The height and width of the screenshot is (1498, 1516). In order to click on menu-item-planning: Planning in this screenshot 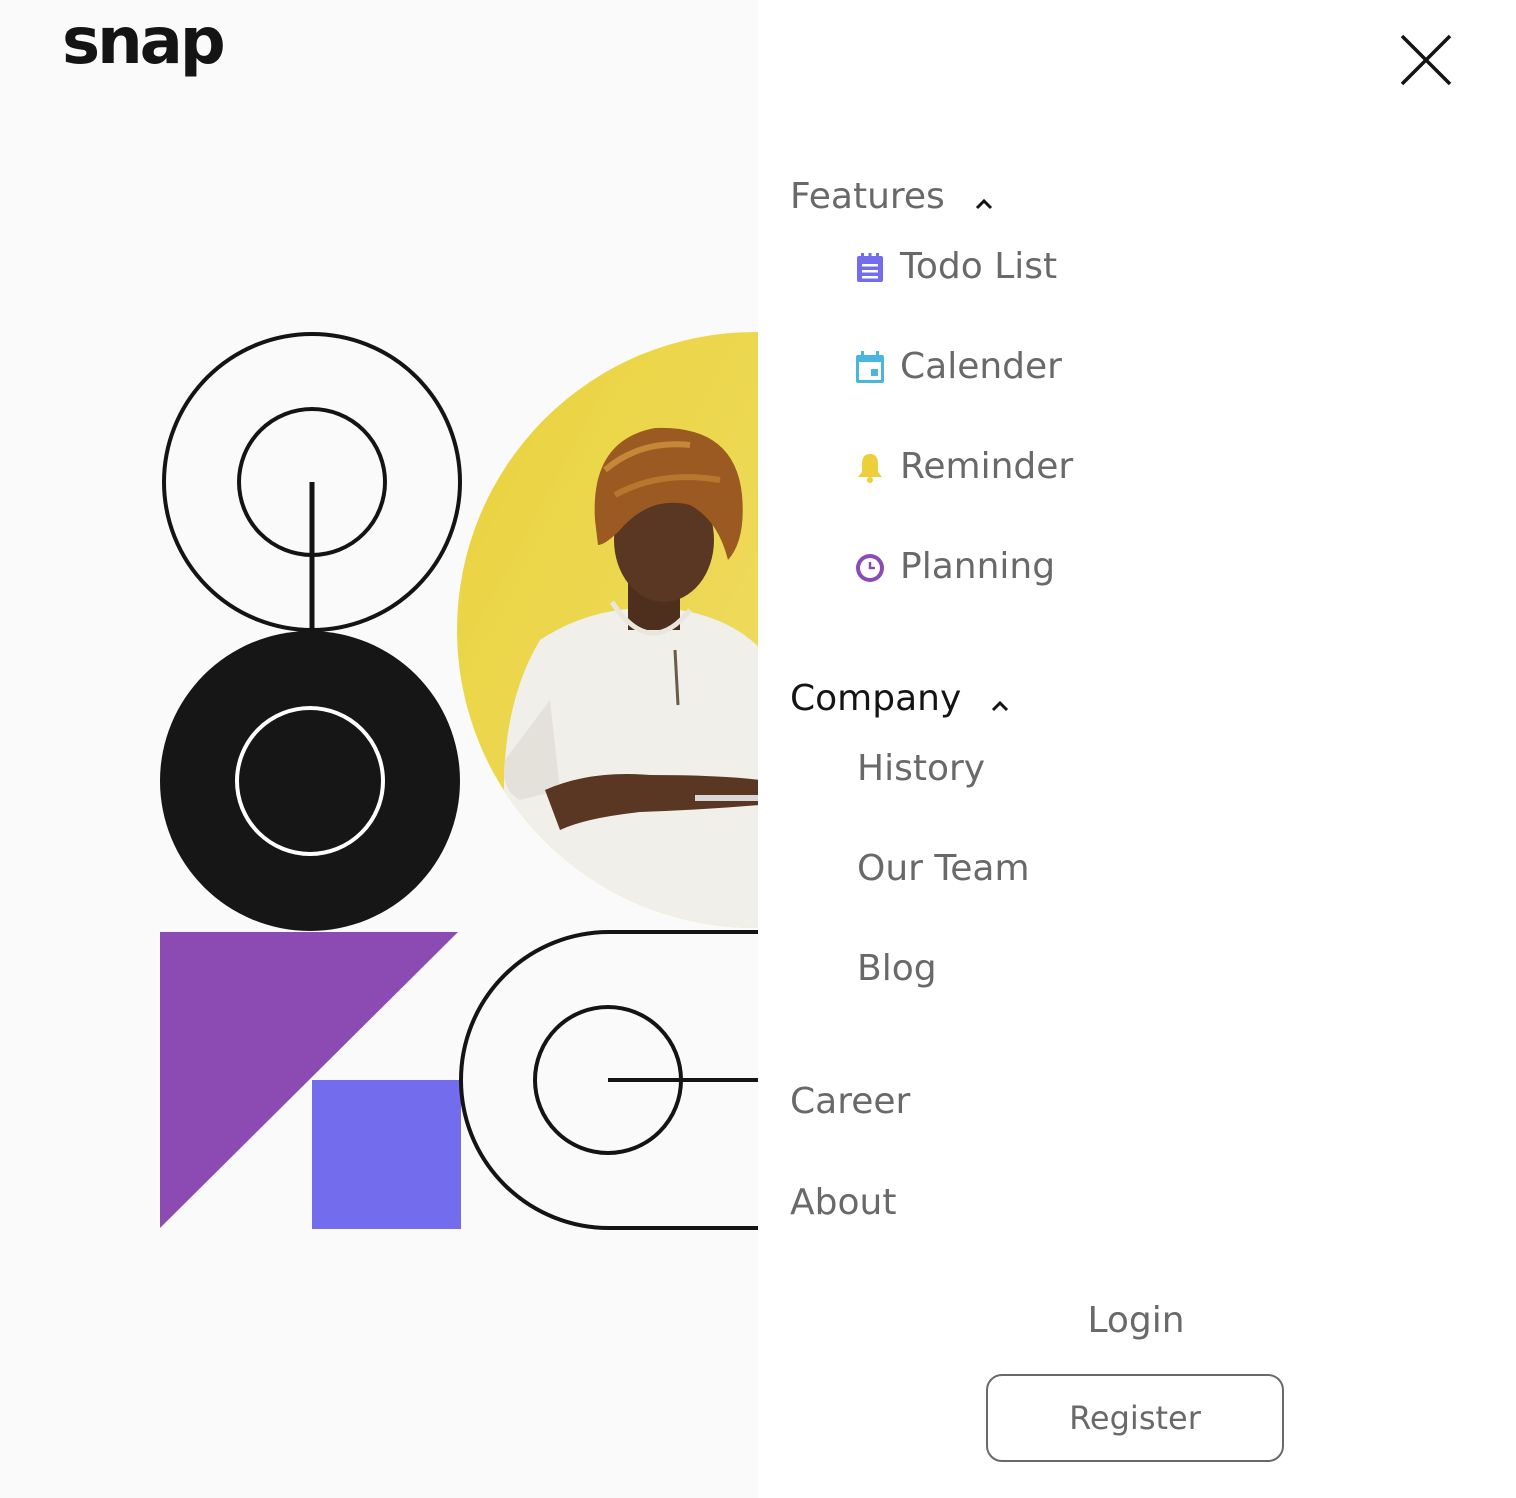, I will do `click(954, 566)`.